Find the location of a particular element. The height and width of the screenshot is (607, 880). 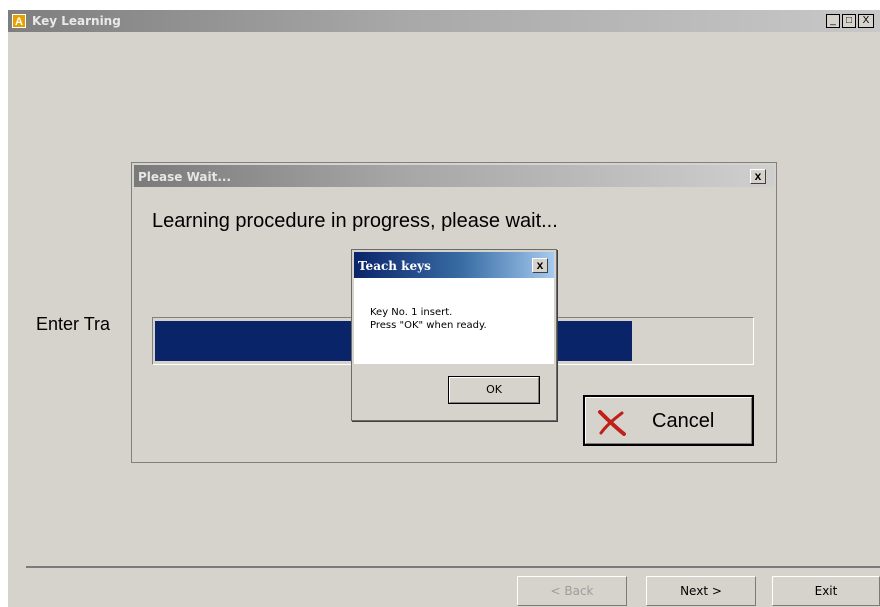

cancel-button: Cancel is located at coordinates (668, 420).